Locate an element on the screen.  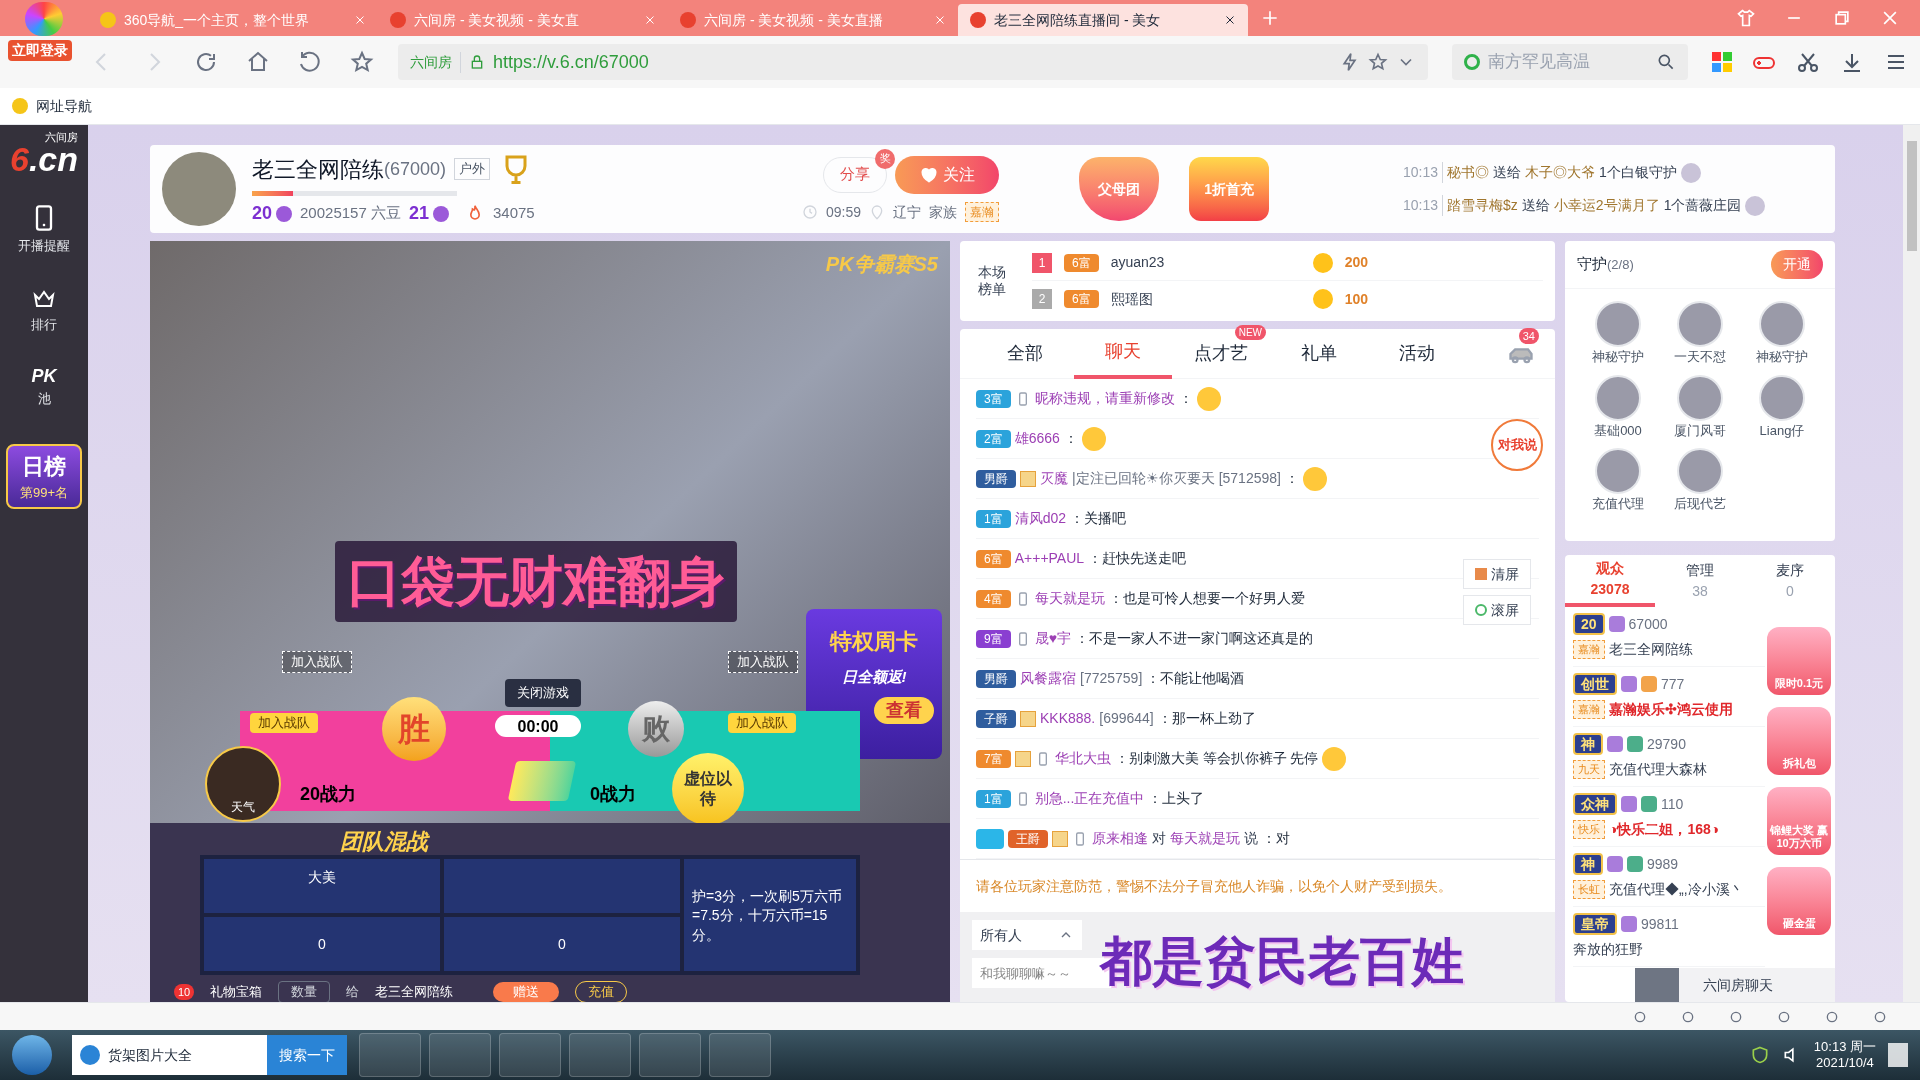
talk-to-me-button: 对我说 is located at coordinates (1517, 445).